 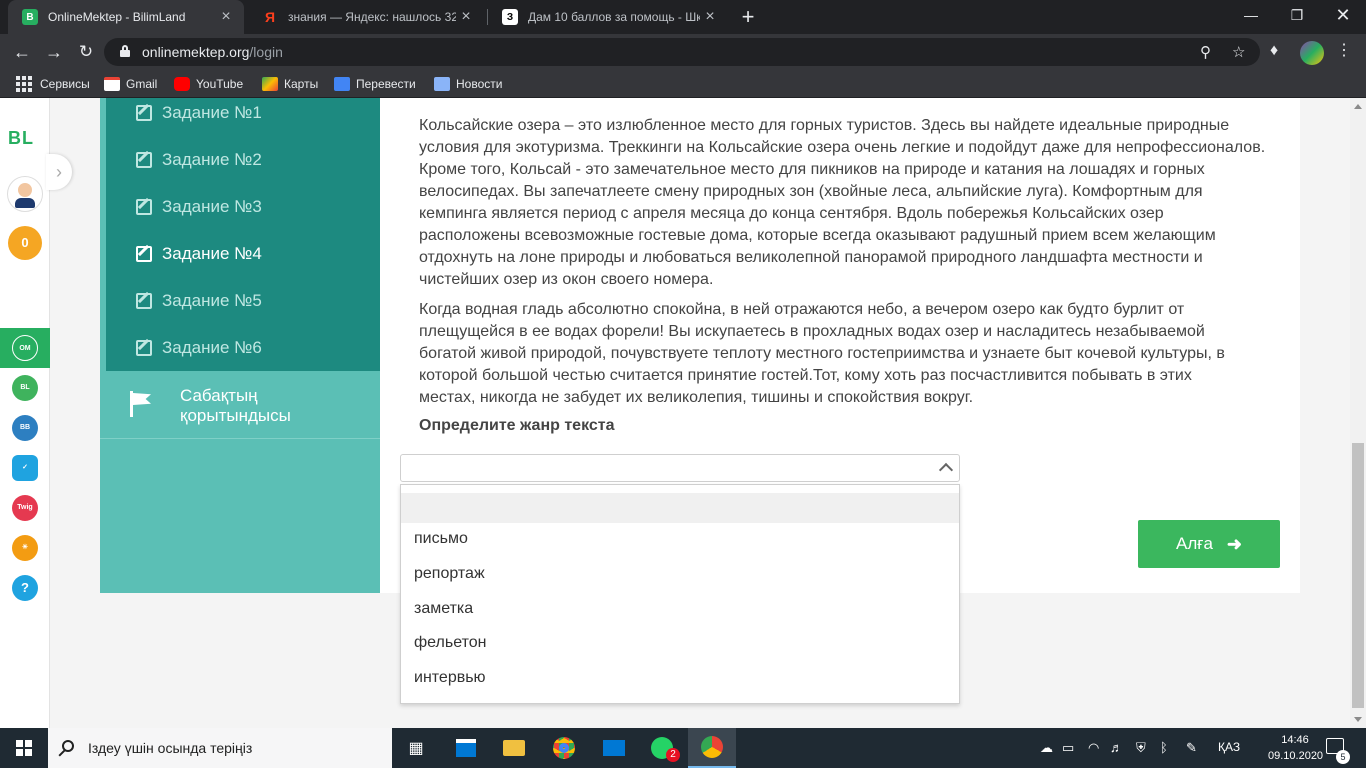 I want to click on flag-icon, so click(x=140, y=404).